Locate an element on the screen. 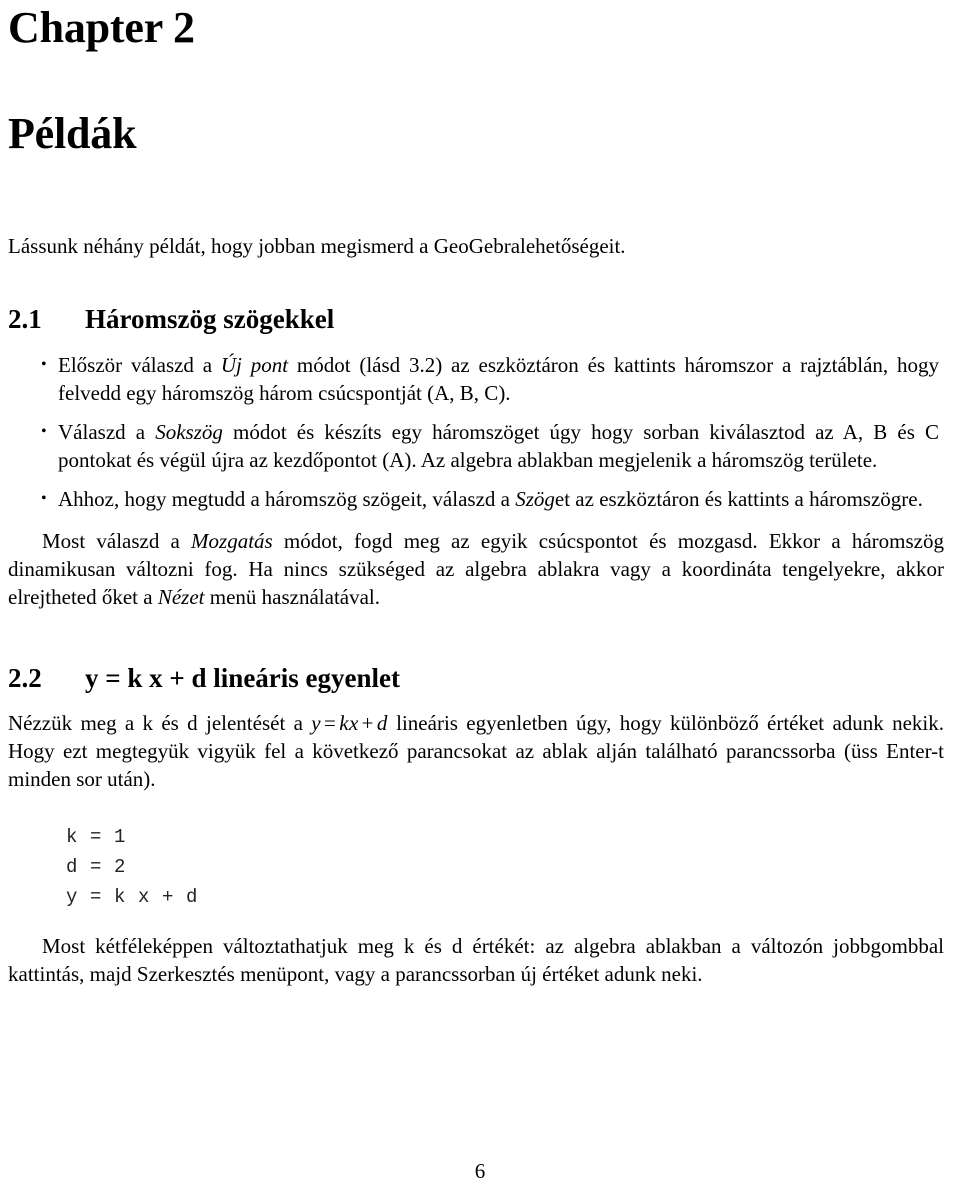  math-term-kx: kx is located at coordinates (349, 722).